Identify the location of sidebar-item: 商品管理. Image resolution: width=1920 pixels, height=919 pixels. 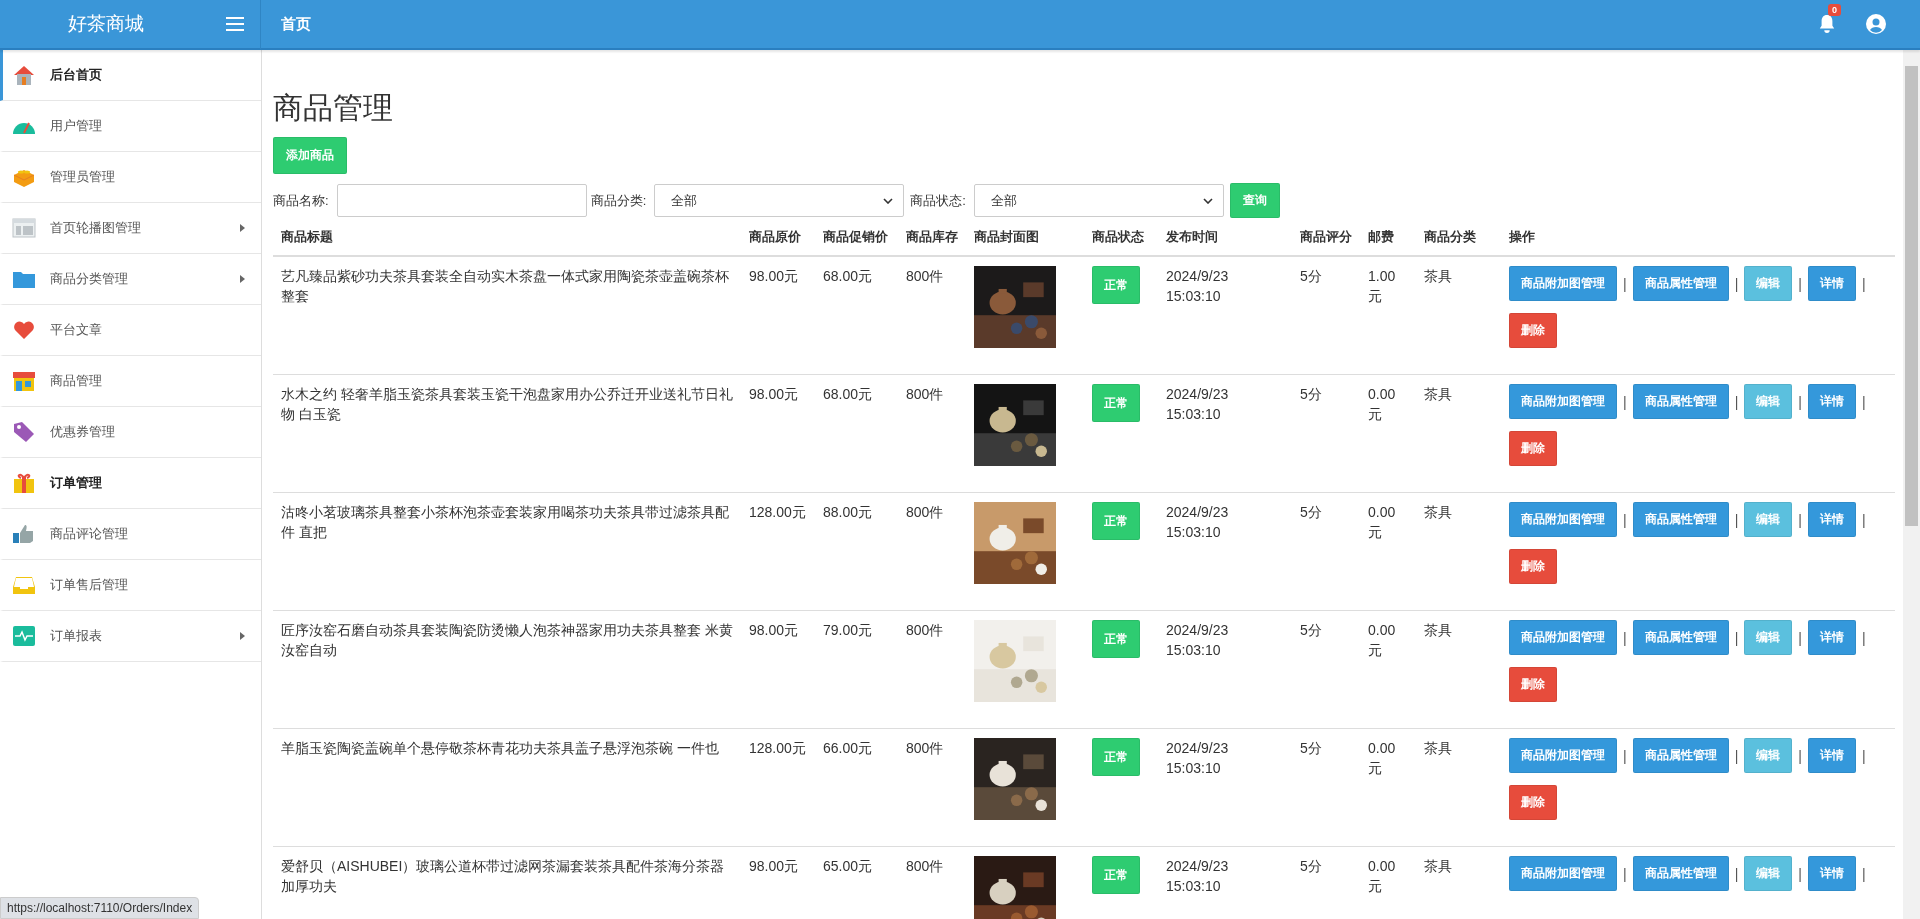
(130, 381).